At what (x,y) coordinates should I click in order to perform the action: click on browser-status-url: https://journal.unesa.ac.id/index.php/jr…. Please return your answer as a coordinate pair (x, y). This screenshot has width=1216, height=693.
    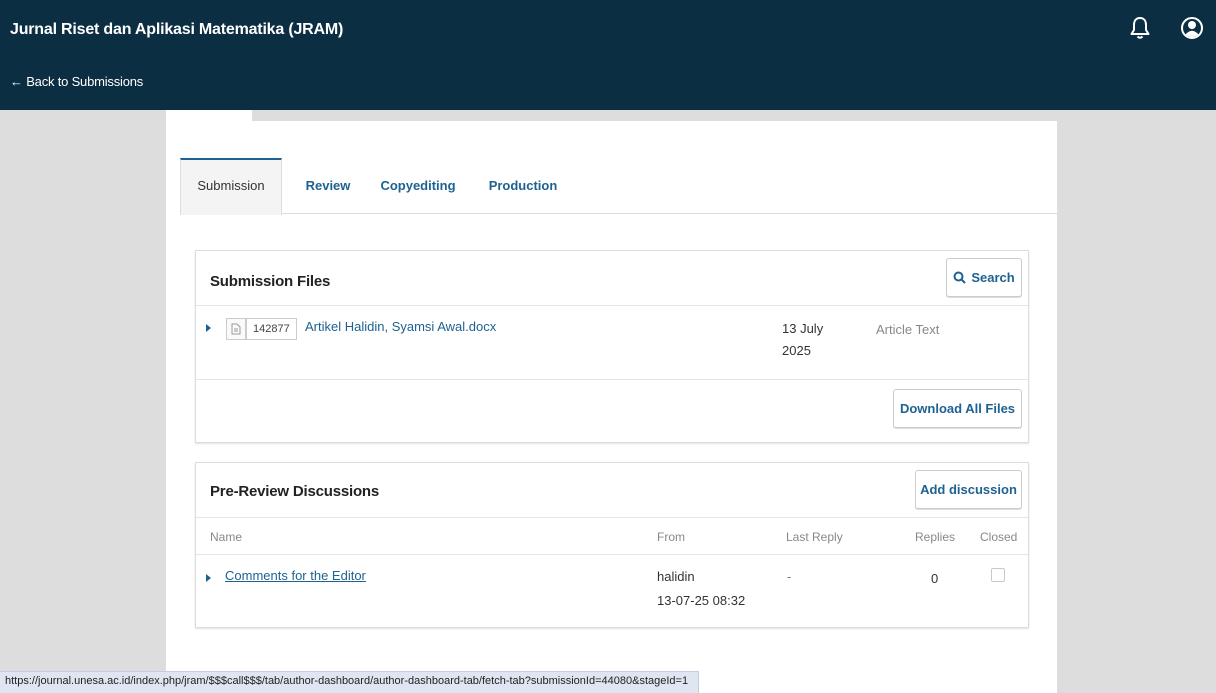
    Looking at the image, I should click on (349, 682).